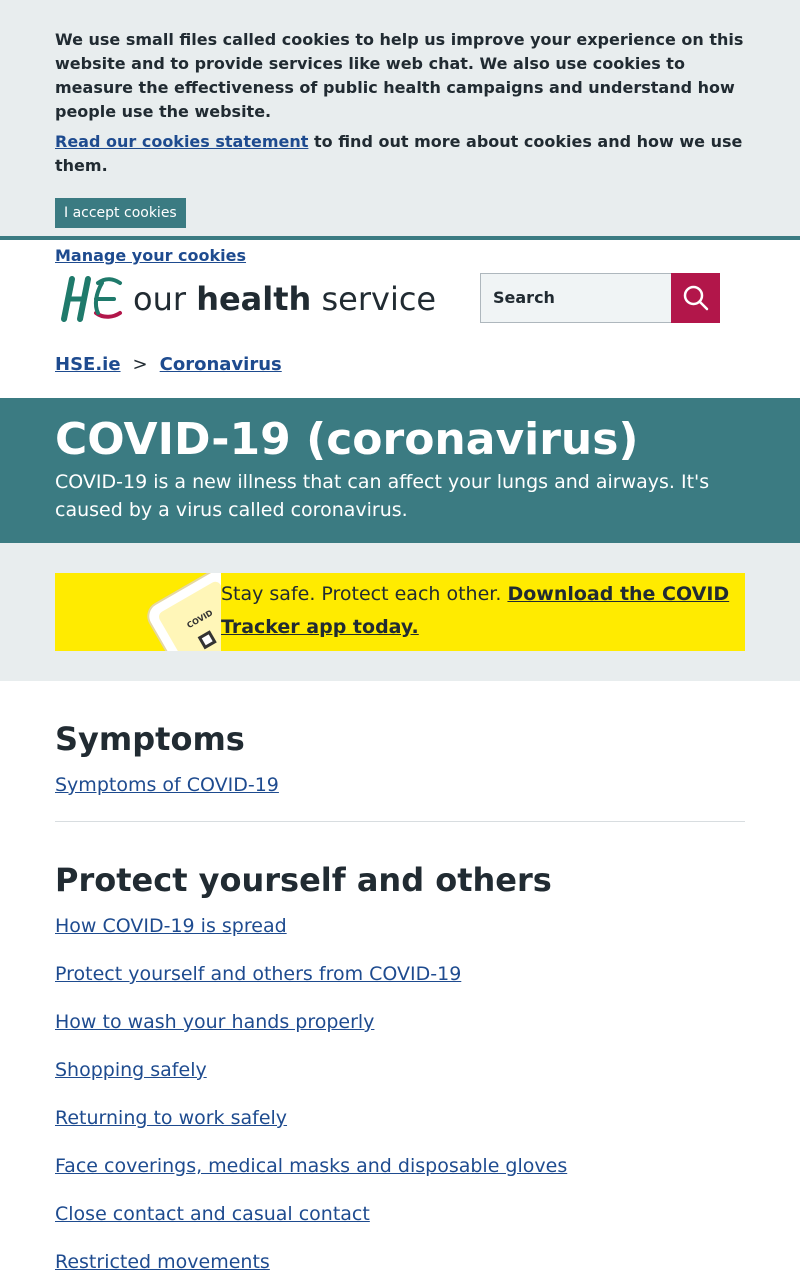  I want to click on promo-message: Stay safe. Protect each other., so click(364, 594).